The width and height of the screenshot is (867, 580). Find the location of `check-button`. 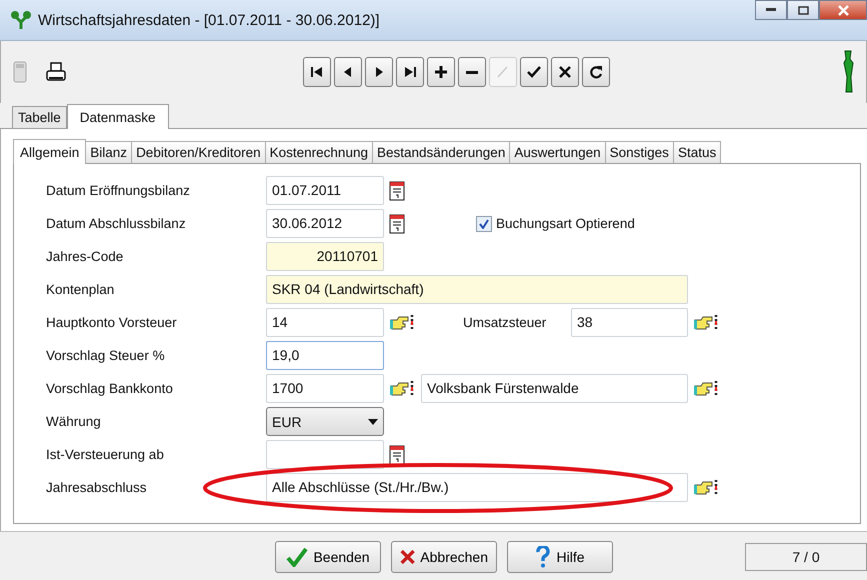

check-button is located at coordinates (534, 72).